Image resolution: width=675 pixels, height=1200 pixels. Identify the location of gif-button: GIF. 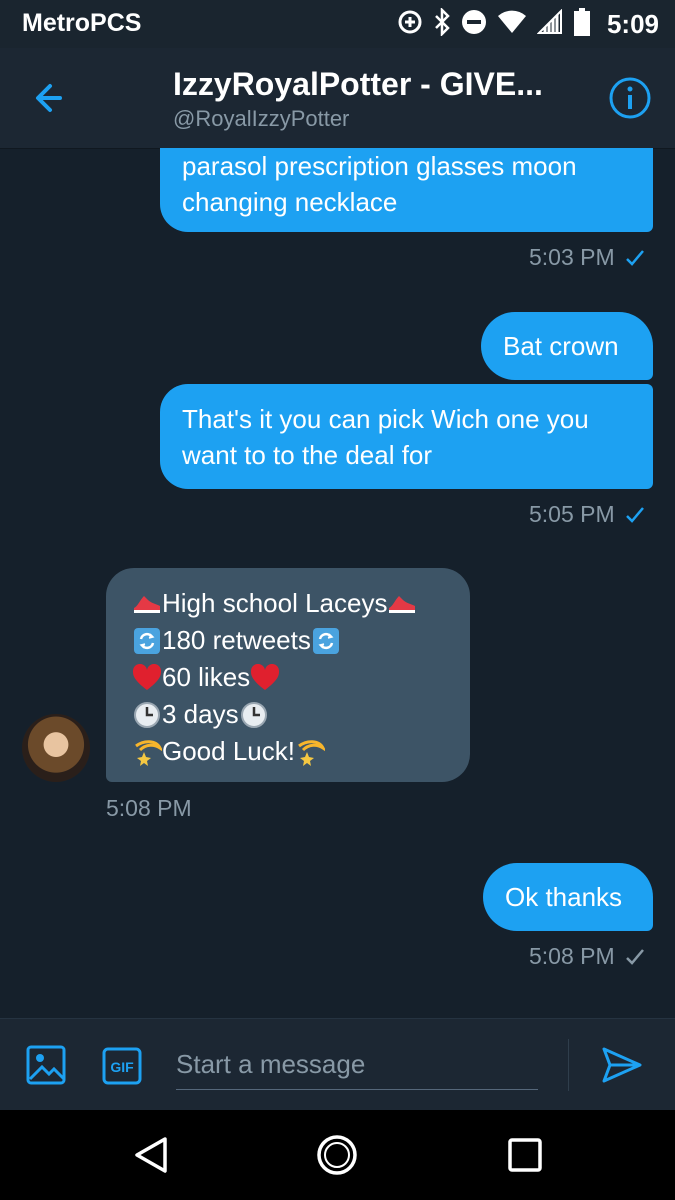
(122, 1066).